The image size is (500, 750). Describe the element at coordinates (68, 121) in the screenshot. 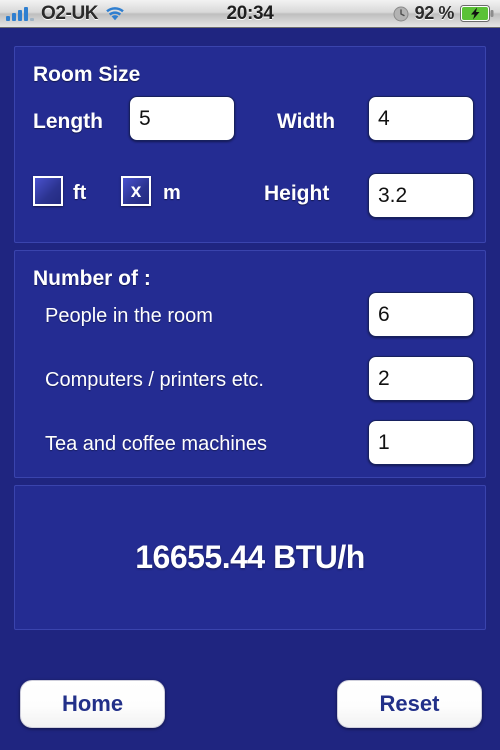

I see `length-label: Length` at that location.